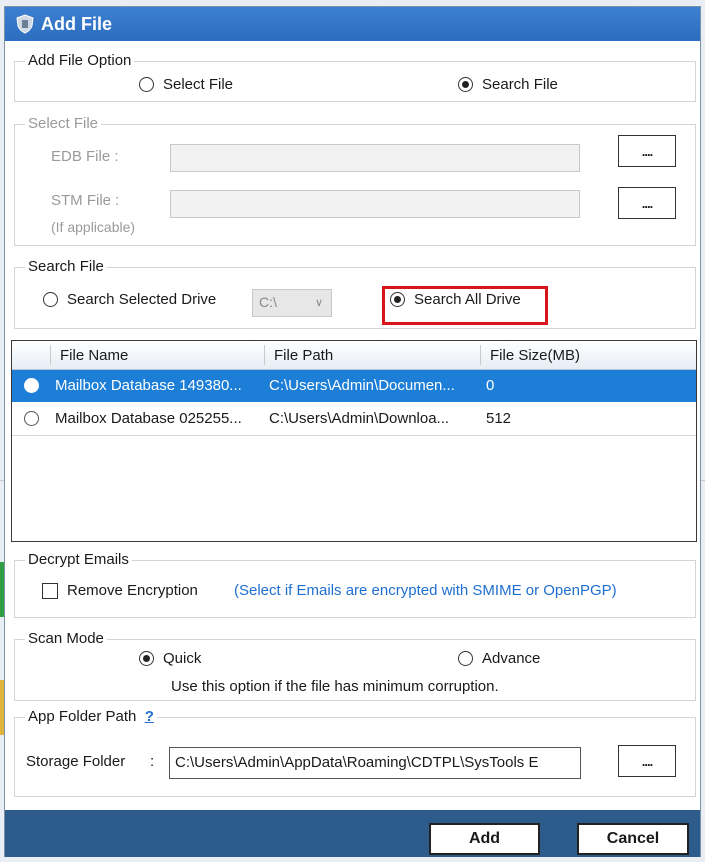  I want to click on edb-file-label: EDB File :, so click(85, 156).